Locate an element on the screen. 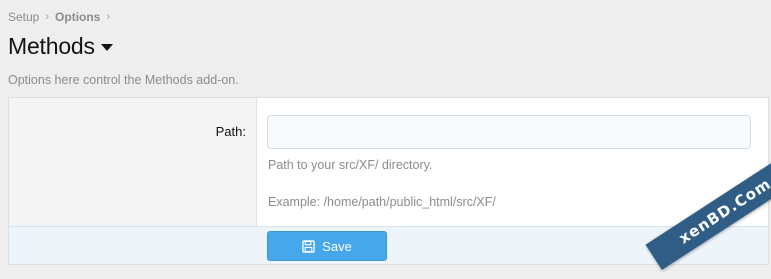  path-hint: Path to your src/XF/ directory. is located at coordinates (350, 165).